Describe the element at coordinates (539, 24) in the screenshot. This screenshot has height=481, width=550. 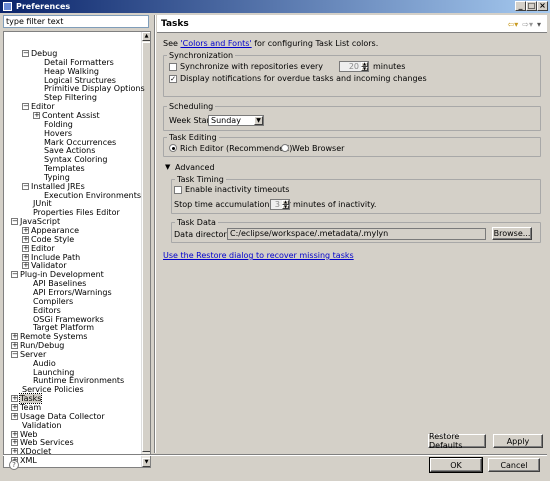
I see `menu-icon: ▾` at that location.